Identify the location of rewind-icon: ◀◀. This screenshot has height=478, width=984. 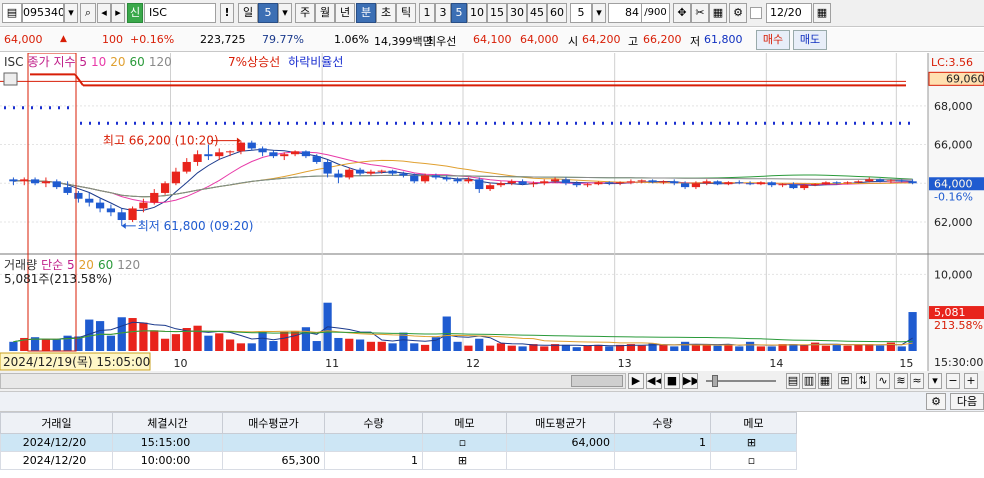
(654, 381).